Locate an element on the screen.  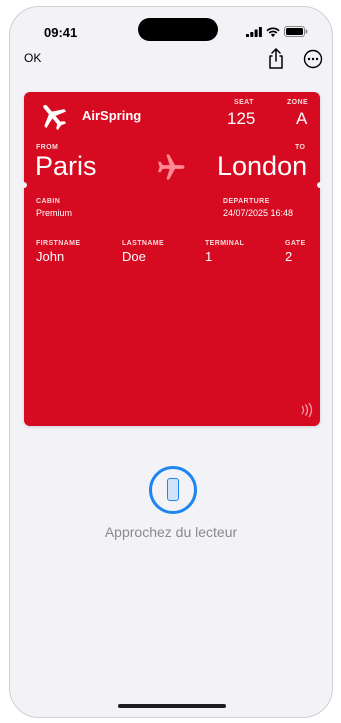
status-icons is located at coordinates (277, 31).